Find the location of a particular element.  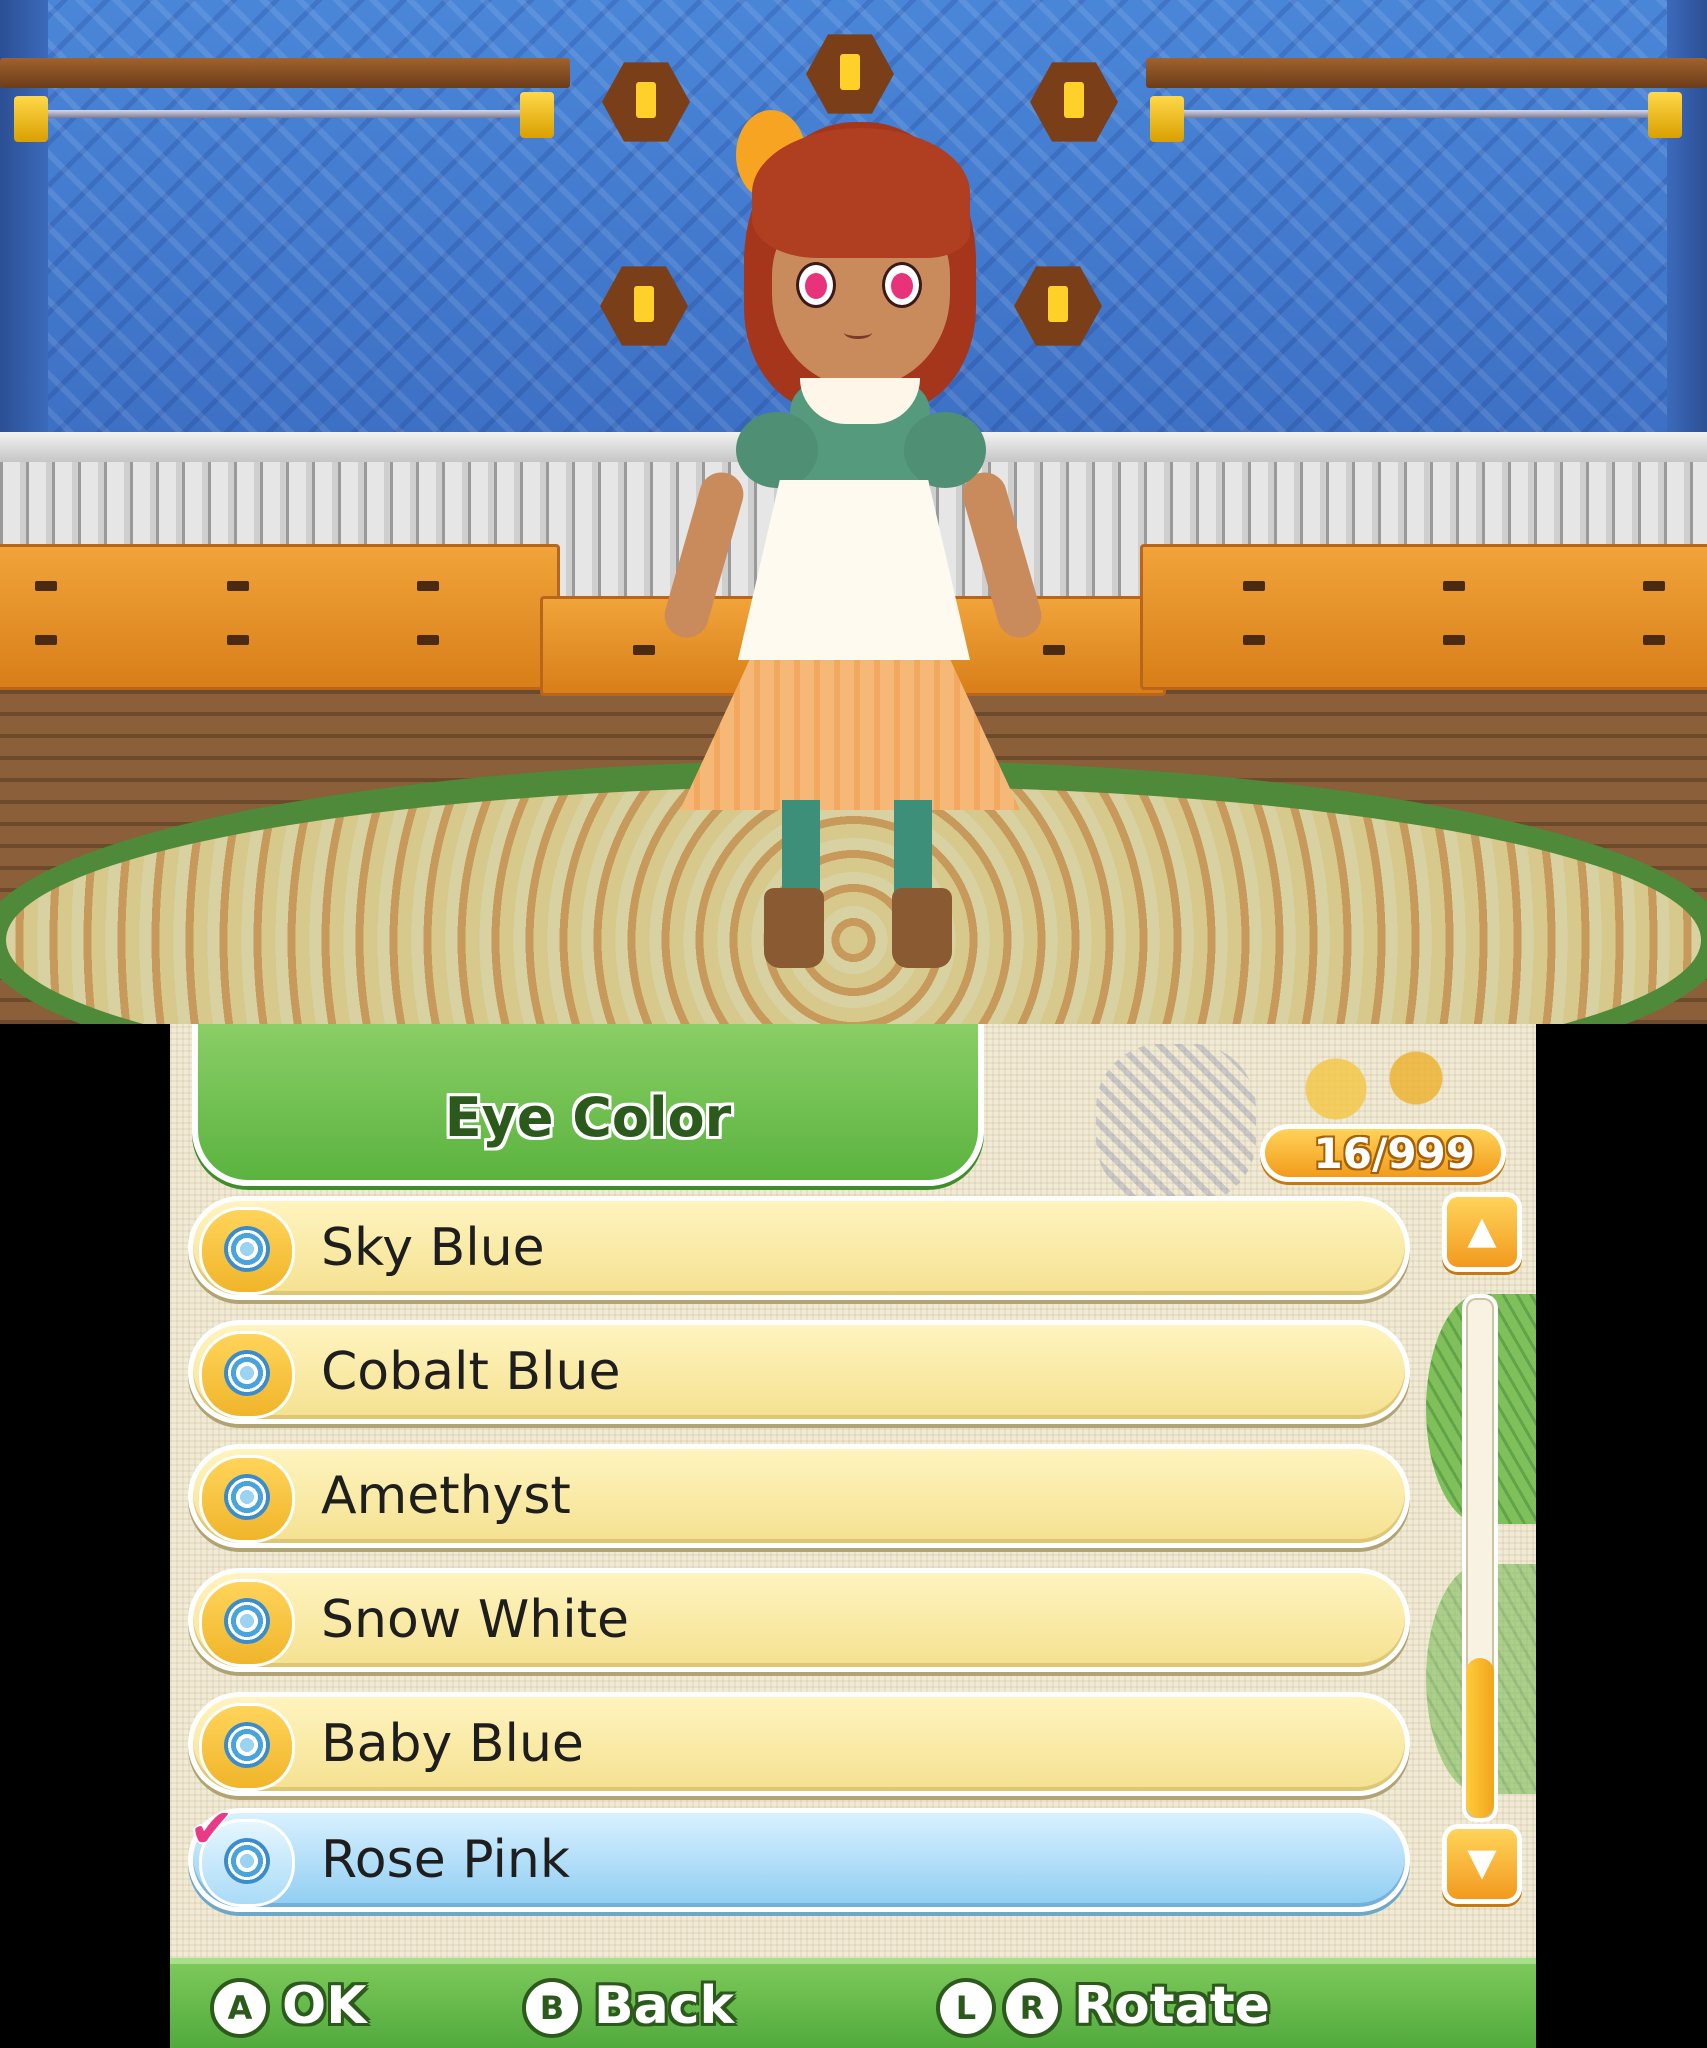

ok-button: A OK is located at coordinates (290, 2009).